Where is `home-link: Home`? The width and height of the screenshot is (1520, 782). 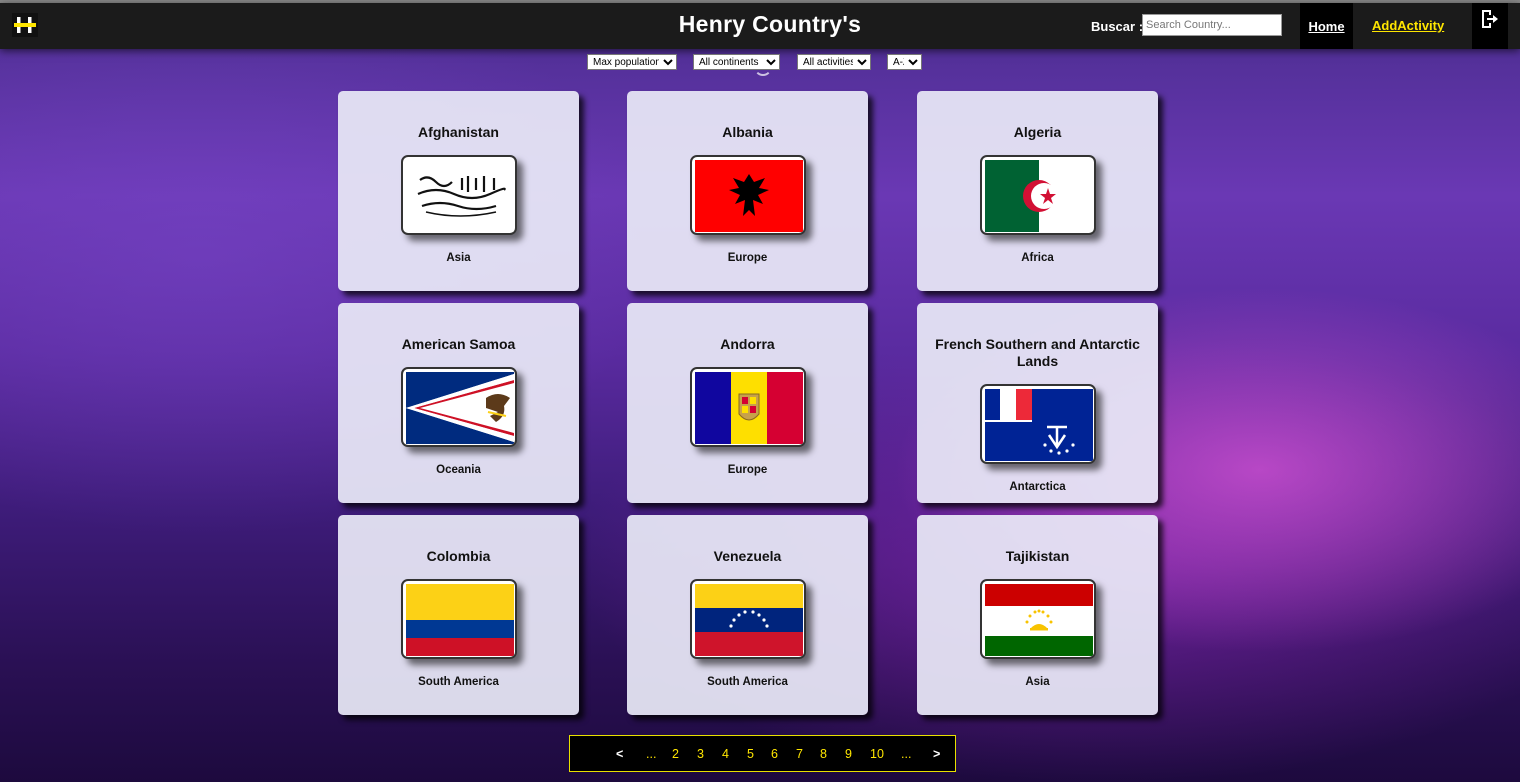 home-link: Home is located at coordinates (1326, 26).